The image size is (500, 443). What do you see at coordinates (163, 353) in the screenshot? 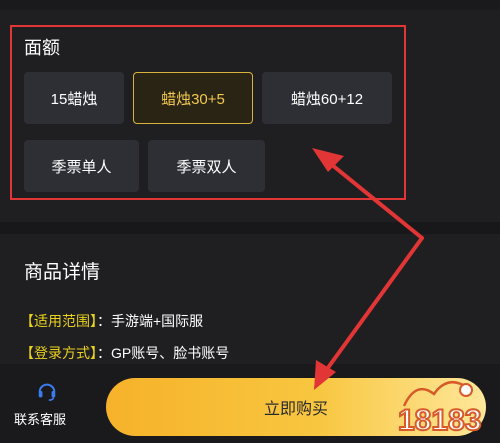
I see `detail-value-login: ：GP账号、脸书账号` at bounding box center [163, 353].